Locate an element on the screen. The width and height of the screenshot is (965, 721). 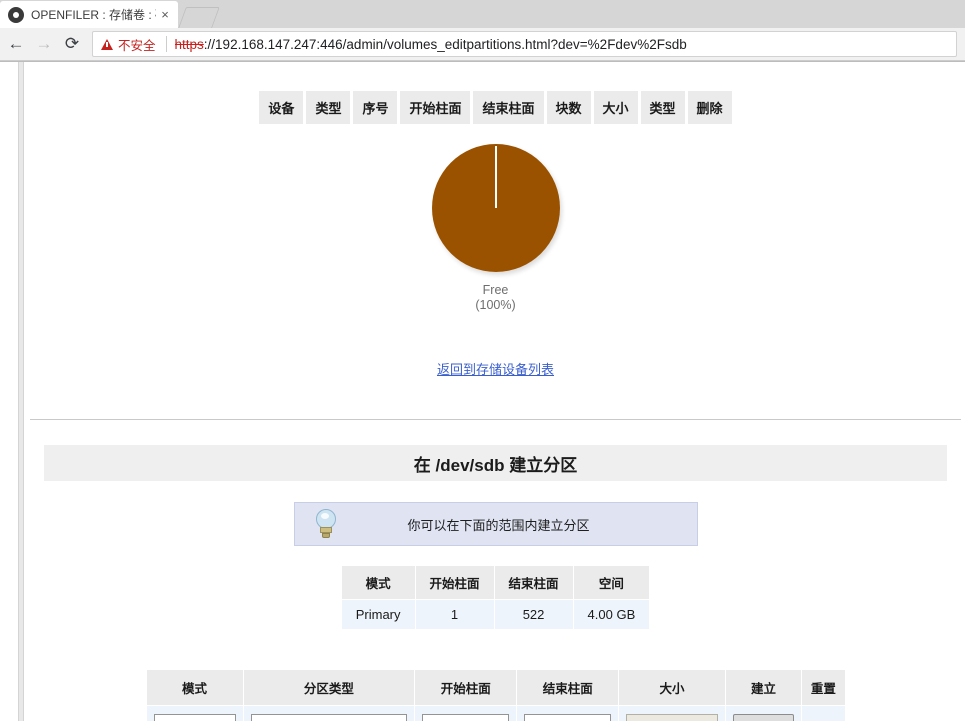
table-header-row: 模式 开始柱面 结束柱面 空间 is located at coordinates (495, 582).